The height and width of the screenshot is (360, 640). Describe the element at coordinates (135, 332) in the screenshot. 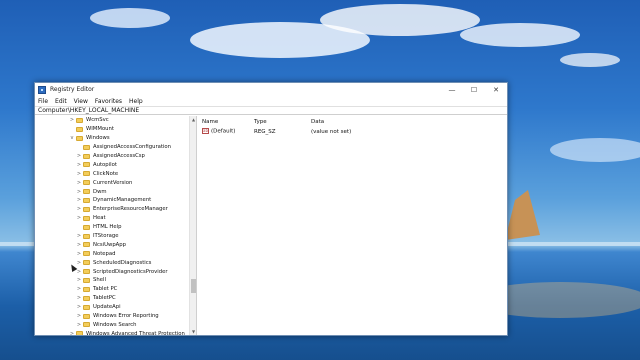

I see `tree-item-label: Windows Advanced Threat Protection` at that location.